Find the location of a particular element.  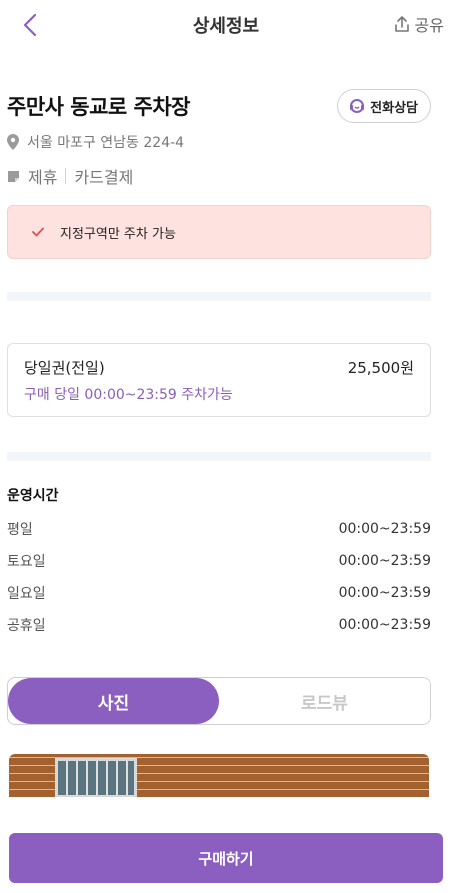

parking-notice: 지정구역만 주차 가능 is located at coordinates (219, 232).